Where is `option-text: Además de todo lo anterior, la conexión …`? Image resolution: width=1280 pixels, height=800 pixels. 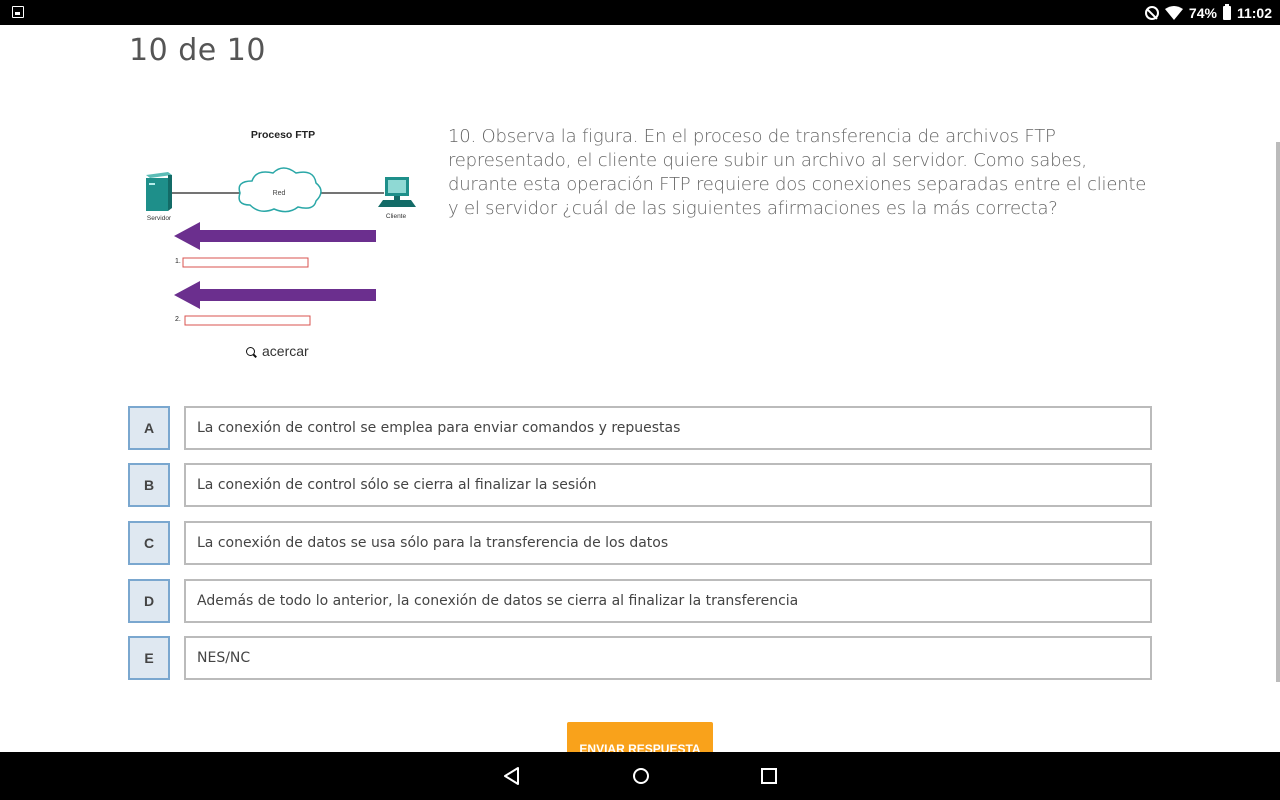
option-text: Además de todo lo anterior, la conexión … is located at coordinates (668, 601).